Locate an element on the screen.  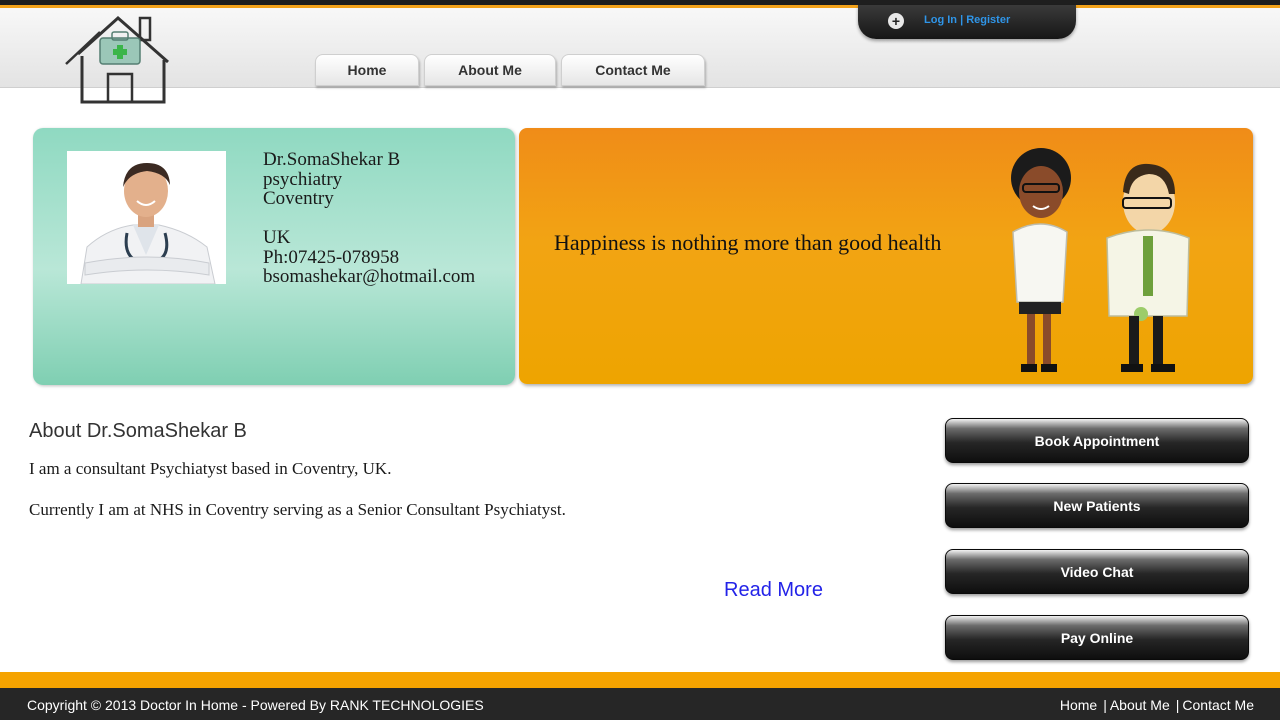
doctor-country: UK is located at coordinates (277, 237).